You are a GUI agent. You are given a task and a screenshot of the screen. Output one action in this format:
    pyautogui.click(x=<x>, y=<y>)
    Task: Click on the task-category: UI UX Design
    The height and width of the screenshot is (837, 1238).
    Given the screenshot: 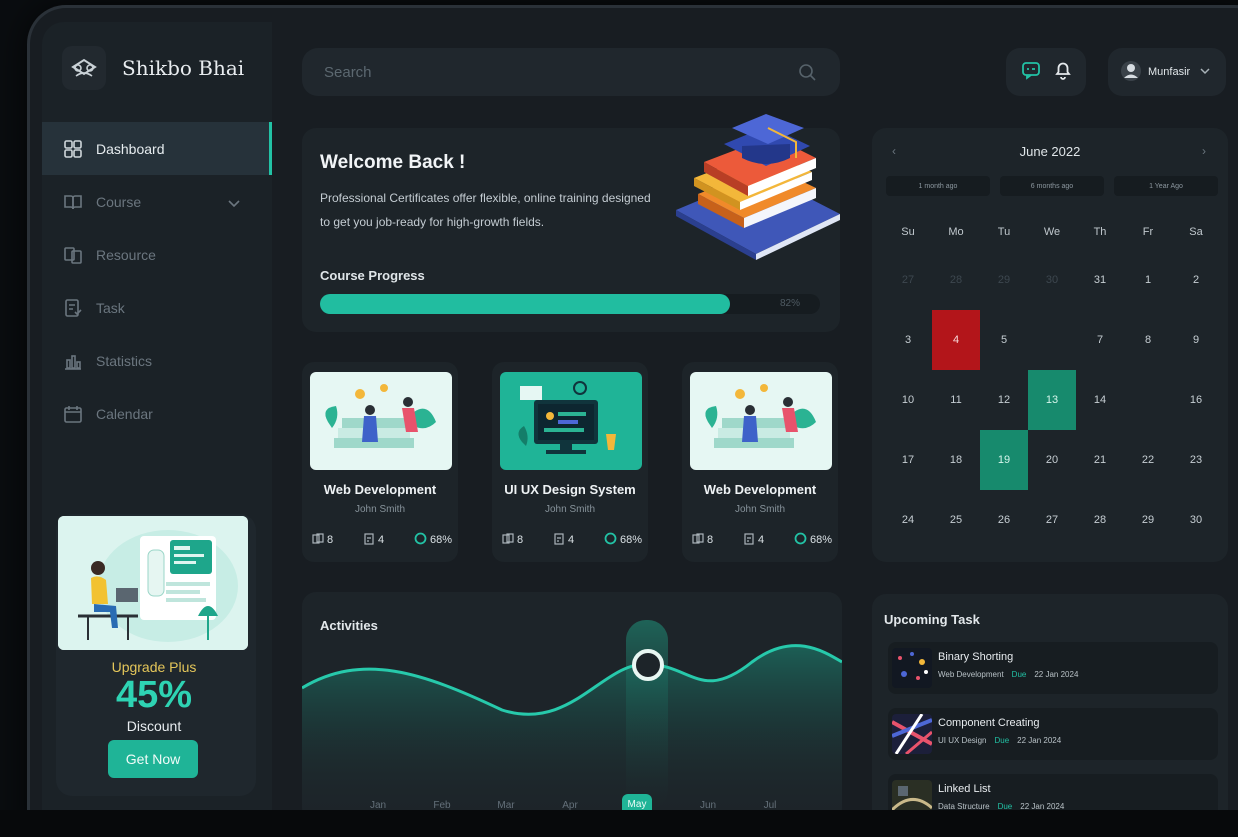 What is the action you would take?
    pyautogui.click(x=962, y=740)
    